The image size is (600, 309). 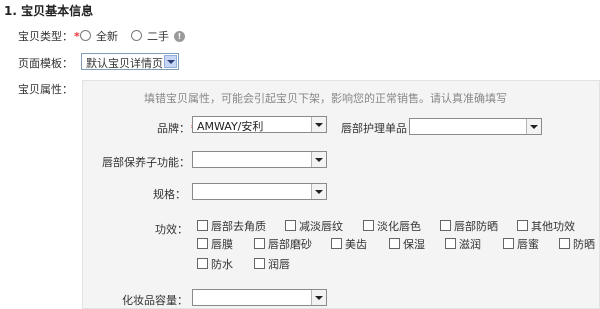 What do you see at coordinates (259, 159) in the screenshot?
I see `lip-function-select` at bounding box center [259, 159].